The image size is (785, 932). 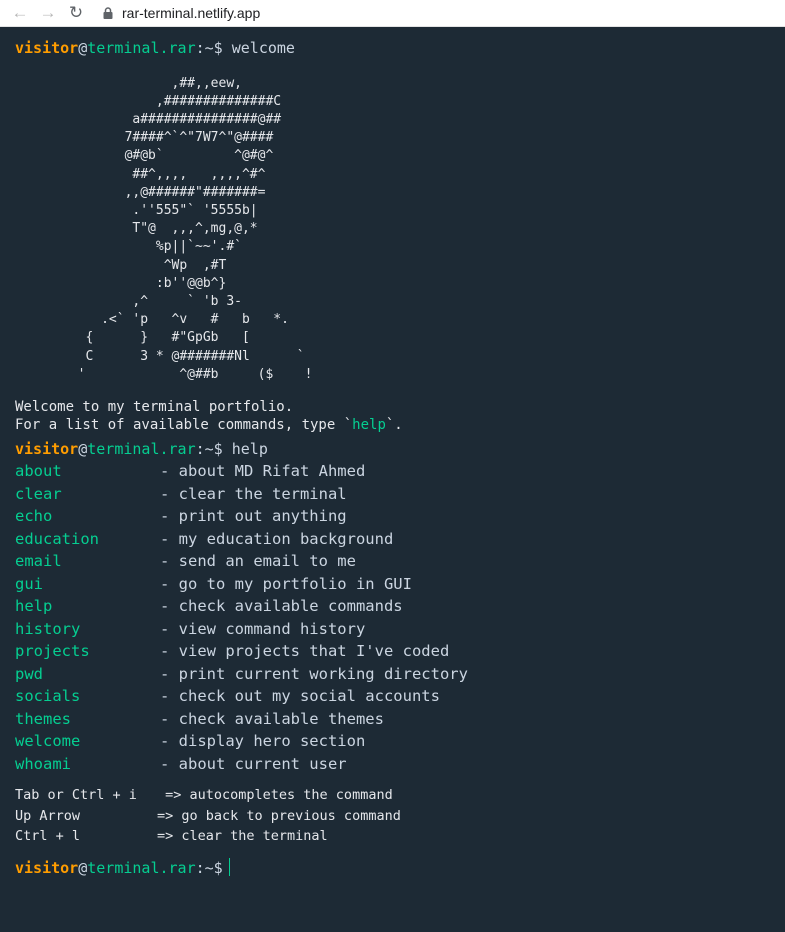 I want to click on help-row: gui - go to my portfolio in GUI, so click(x=392, y=584).